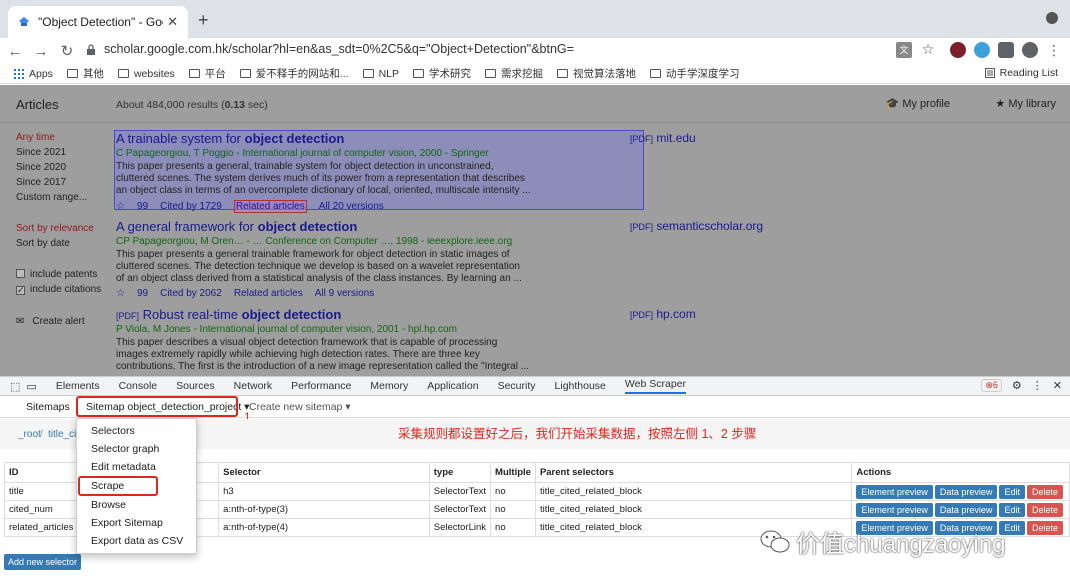 The image size is (1070, 587). Describe the element at coordinates (991, 385) in the screenshot. I see `error-badge: ⊗6` at that location.